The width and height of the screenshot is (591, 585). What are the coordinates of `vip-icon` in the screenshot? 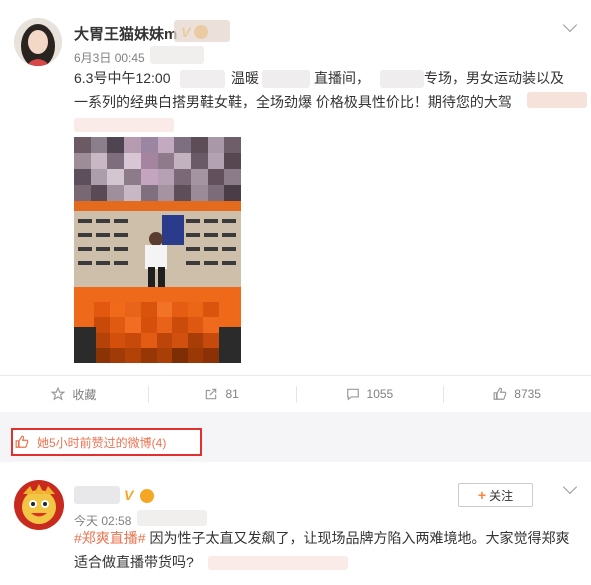 It's located at (147, 496).